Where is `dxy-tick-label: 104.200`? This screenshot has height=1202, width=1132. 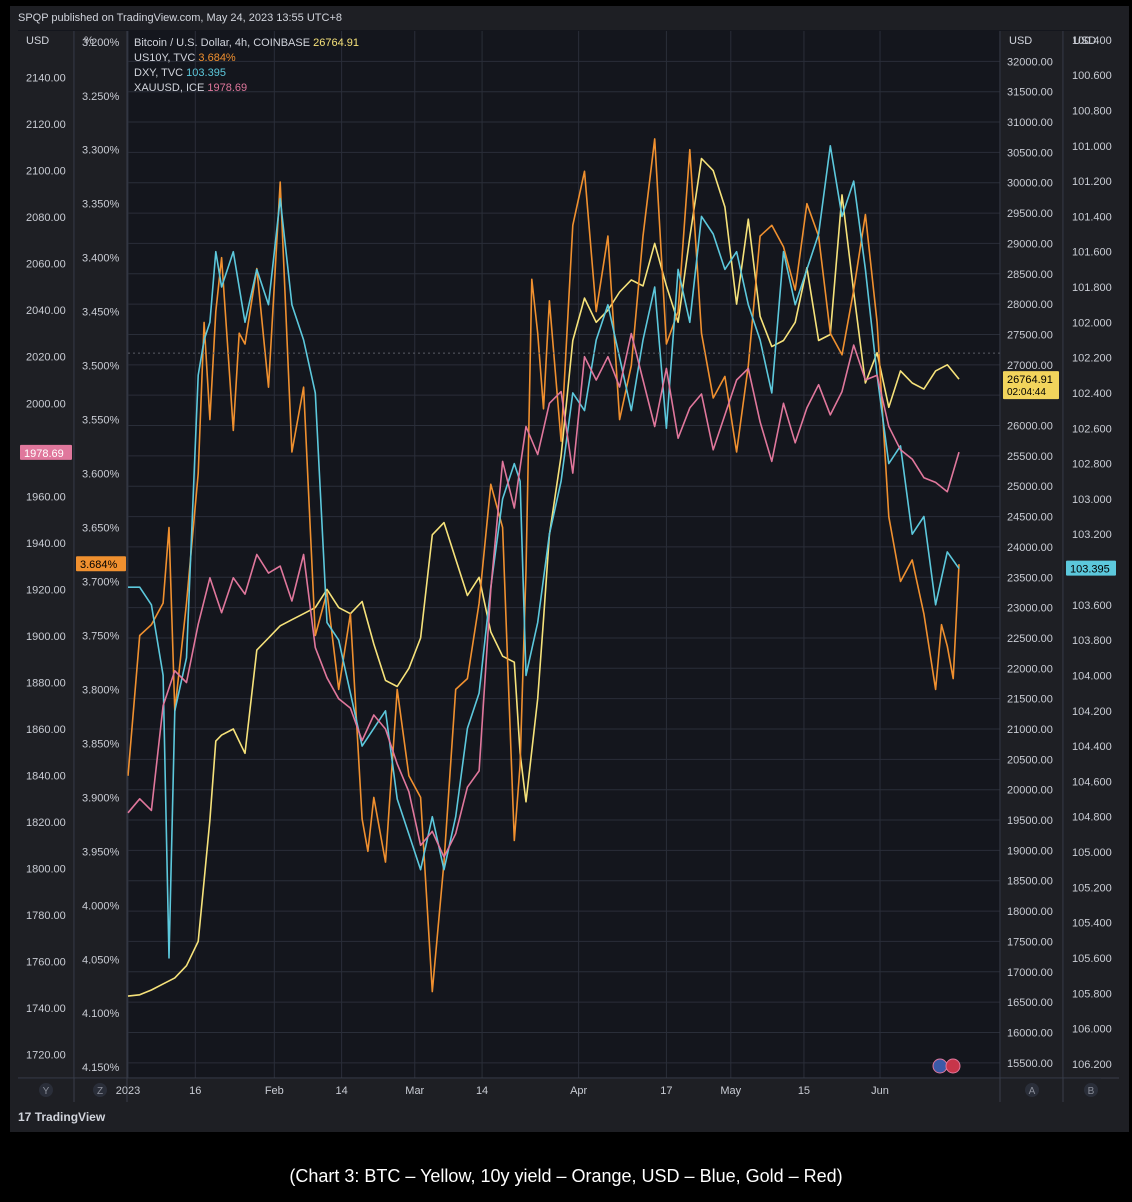 dxy-tick-label: 104.200 is located at coordinates (1092, 712).